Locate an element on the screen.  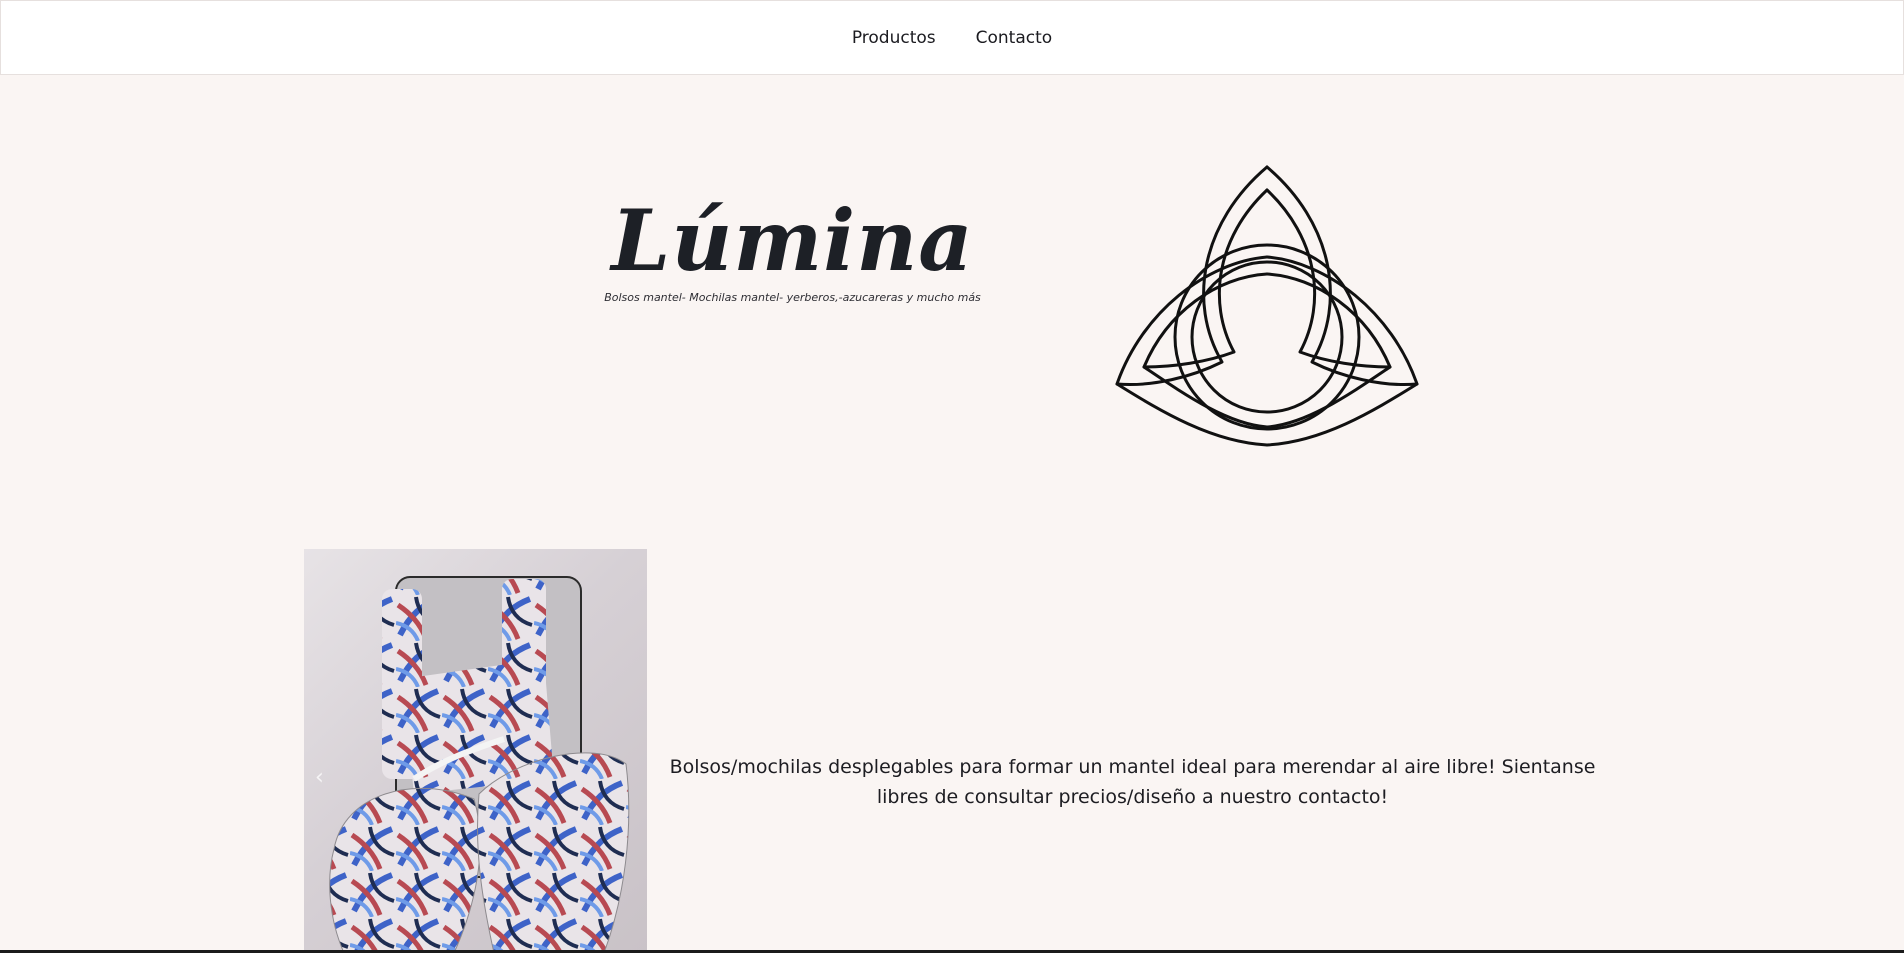
nav-link-contacto: Contacto is located at coordinates (1014, 38).